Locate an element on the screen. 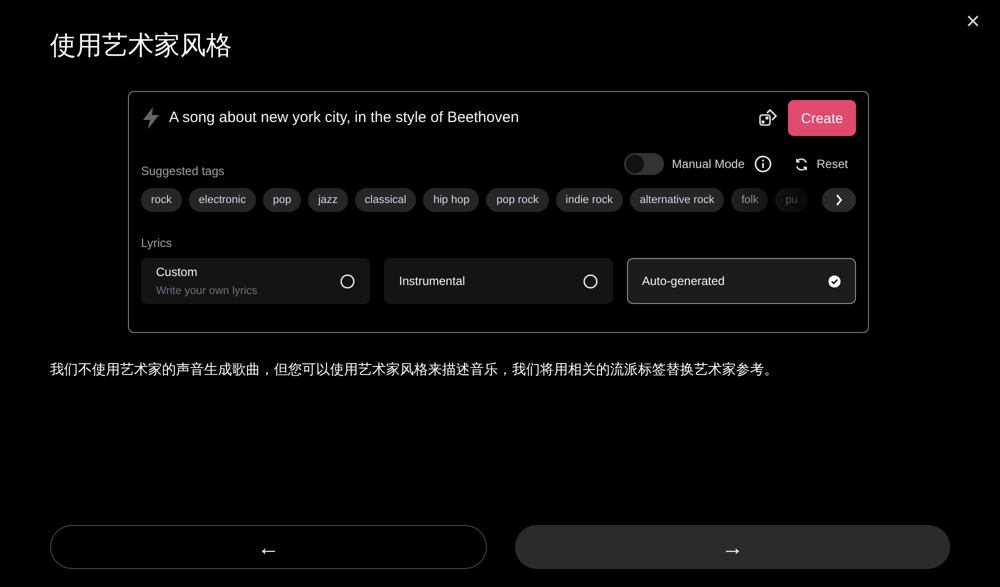  create-button: Create is located at coordinates (822, 118).